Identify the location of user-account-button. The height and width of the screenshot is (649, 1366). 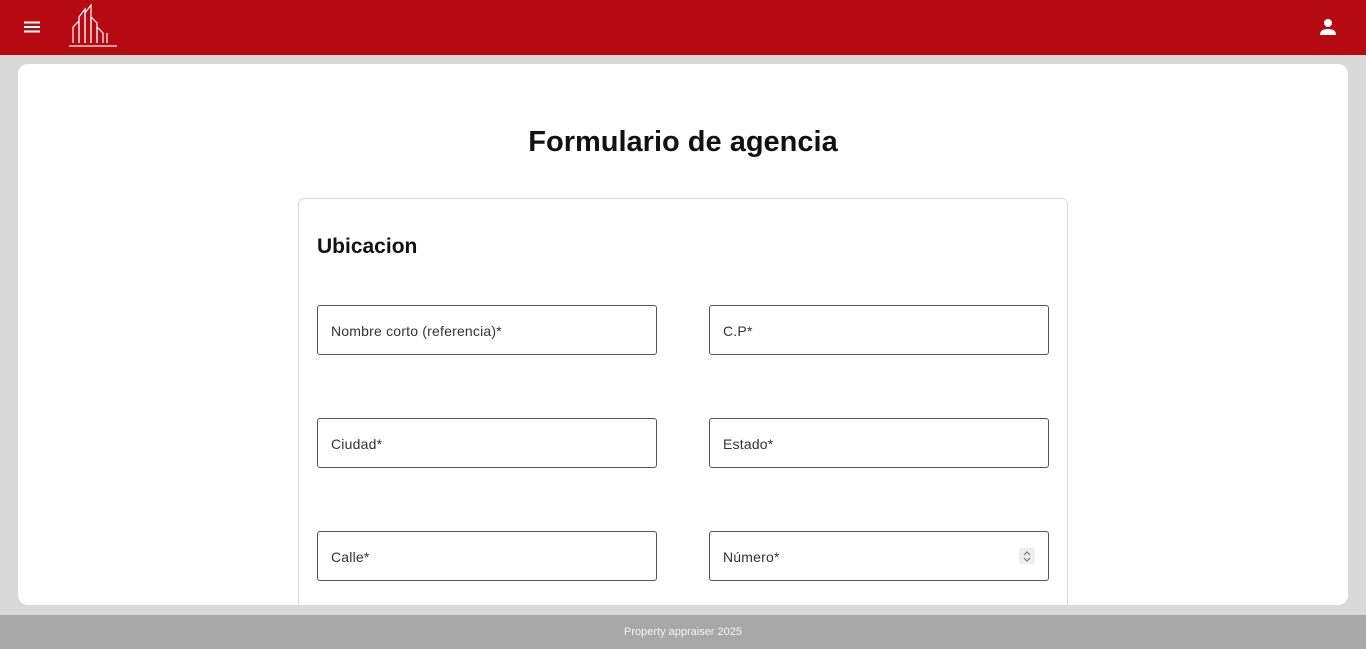
(1328, 27).